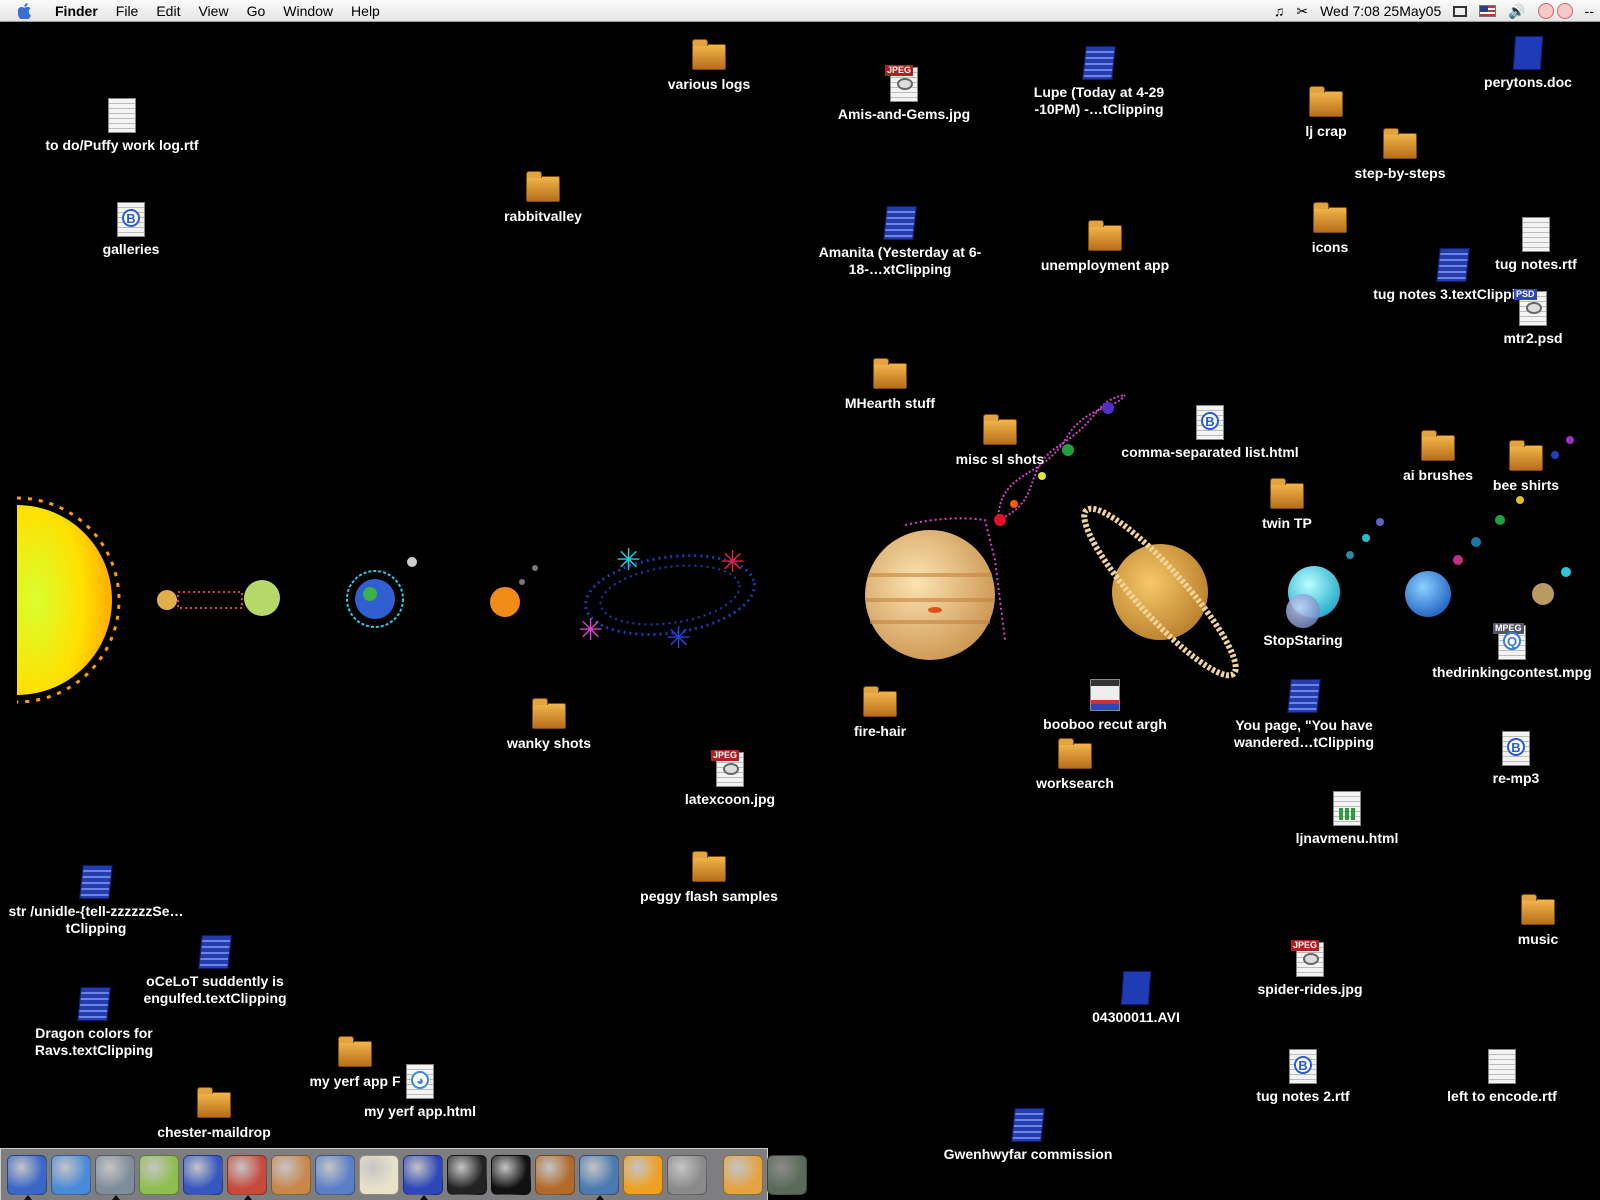  I want to click on desktop-icon-mtr2-psd: PSD mtr2.psd, so click(1521, 318).